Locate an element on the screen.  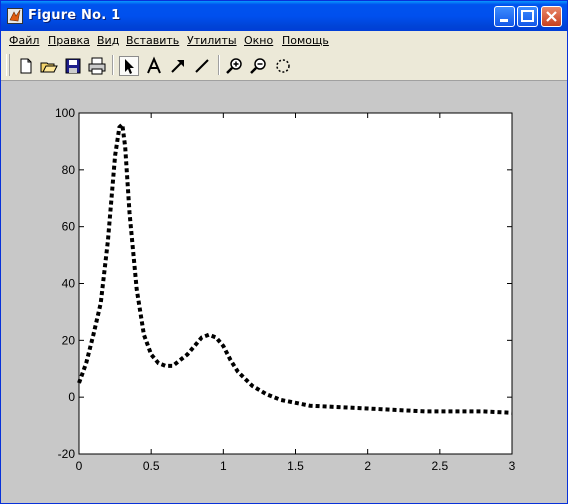
x-tick-label: 2 is located at coordinates (367, 466).